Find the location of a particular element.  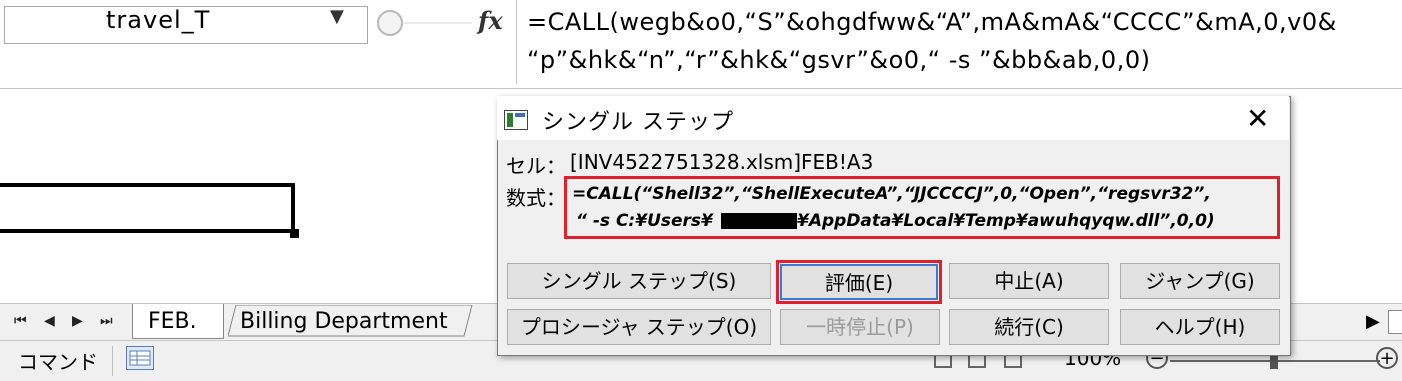

horizontal-scrollbar is located at coordinates (1395, 322).